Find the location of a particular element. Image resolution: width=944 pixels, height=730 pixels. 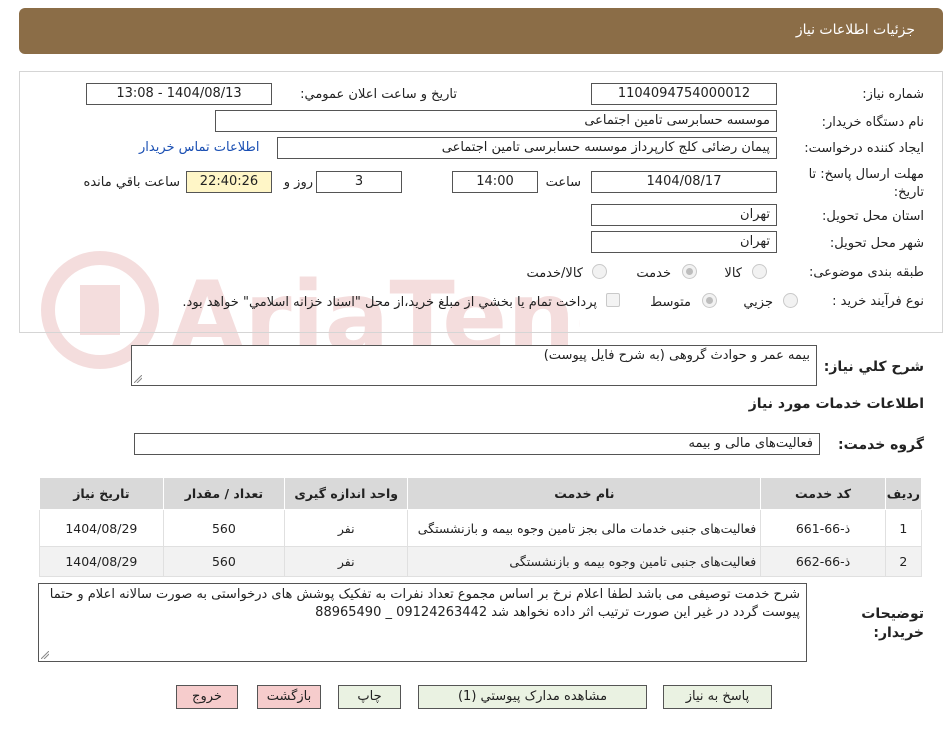

service-group-field: فعالیت‌های مالی و بیمه is located at coordinates (477, 444).